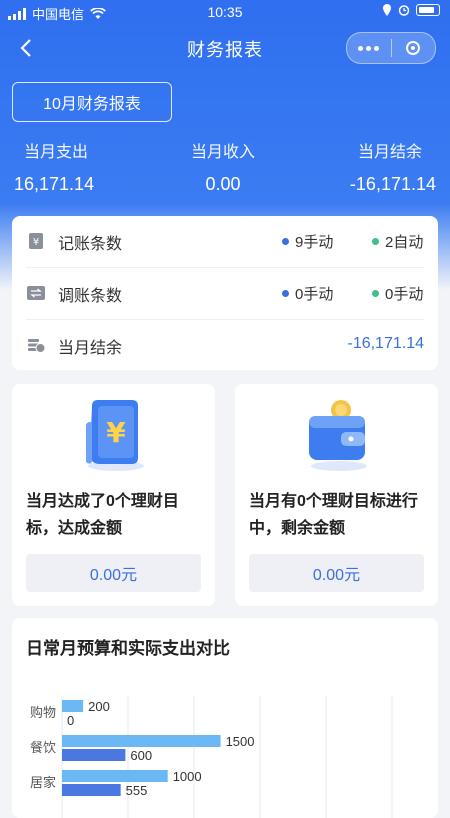 The height and width of the screenshot is (818, 450). I want to click on records-manual-value: 9手动, so click(314, 242).